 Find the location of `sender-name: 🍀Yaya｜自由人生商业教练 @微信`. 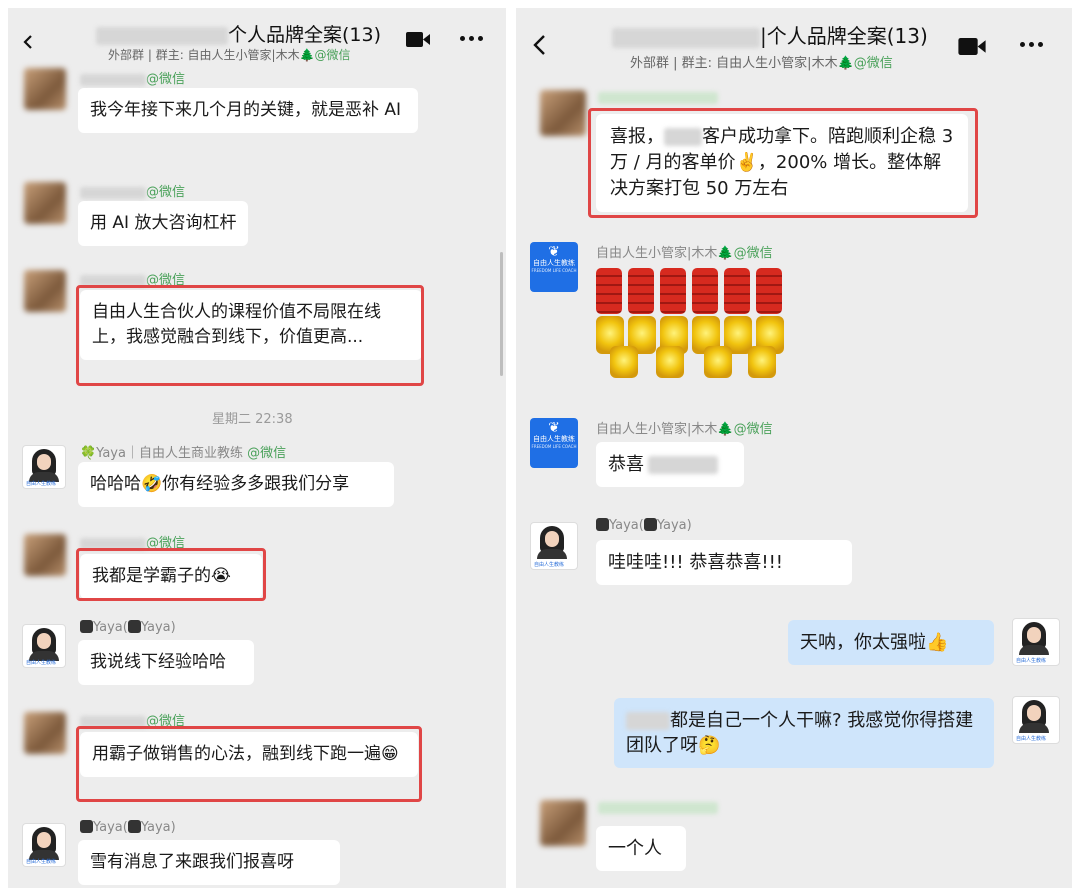

sender-name: 🍀Yaya｜自由人生商业教练 @微信 is located at coordinates (183, 453).